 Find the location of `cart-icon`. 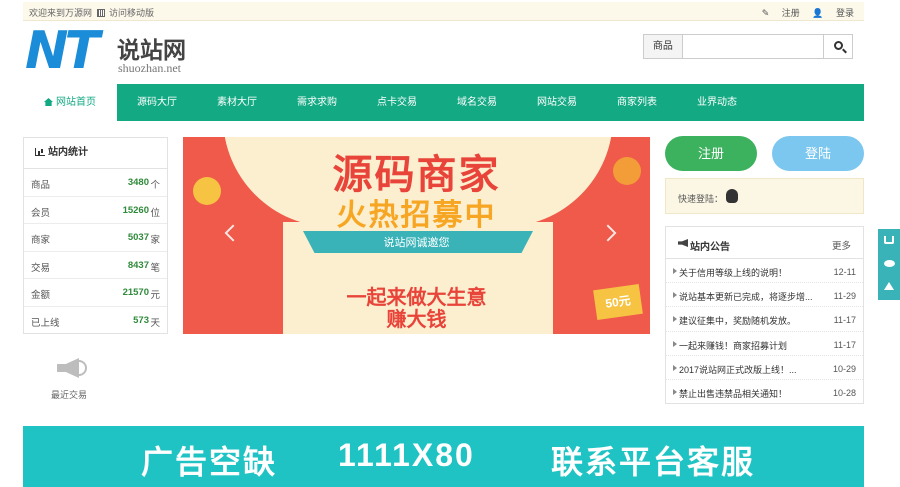

cart-icon is located at coordinates (889, 240).